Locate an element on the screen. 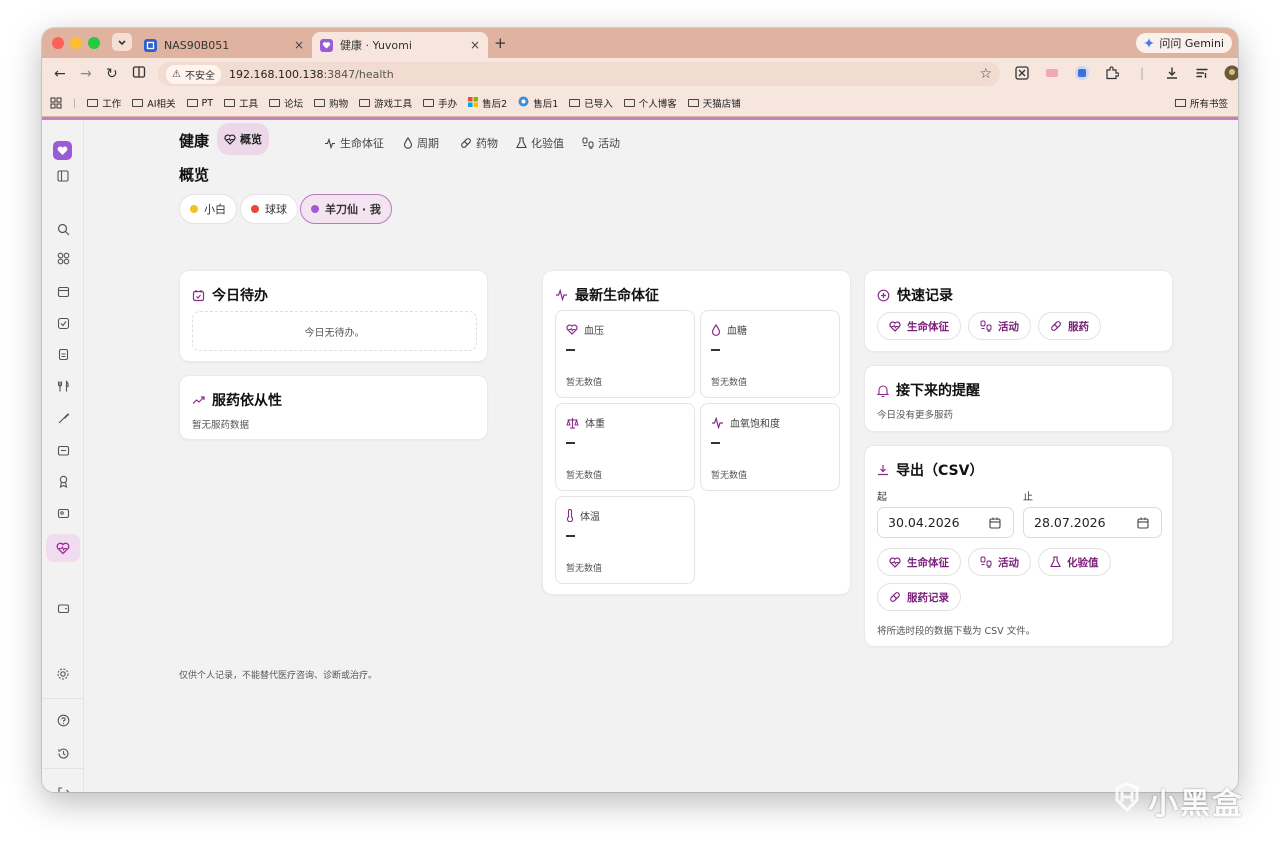  person-name: 羊刀仙 · 我 is located at coordinates (353, 209).